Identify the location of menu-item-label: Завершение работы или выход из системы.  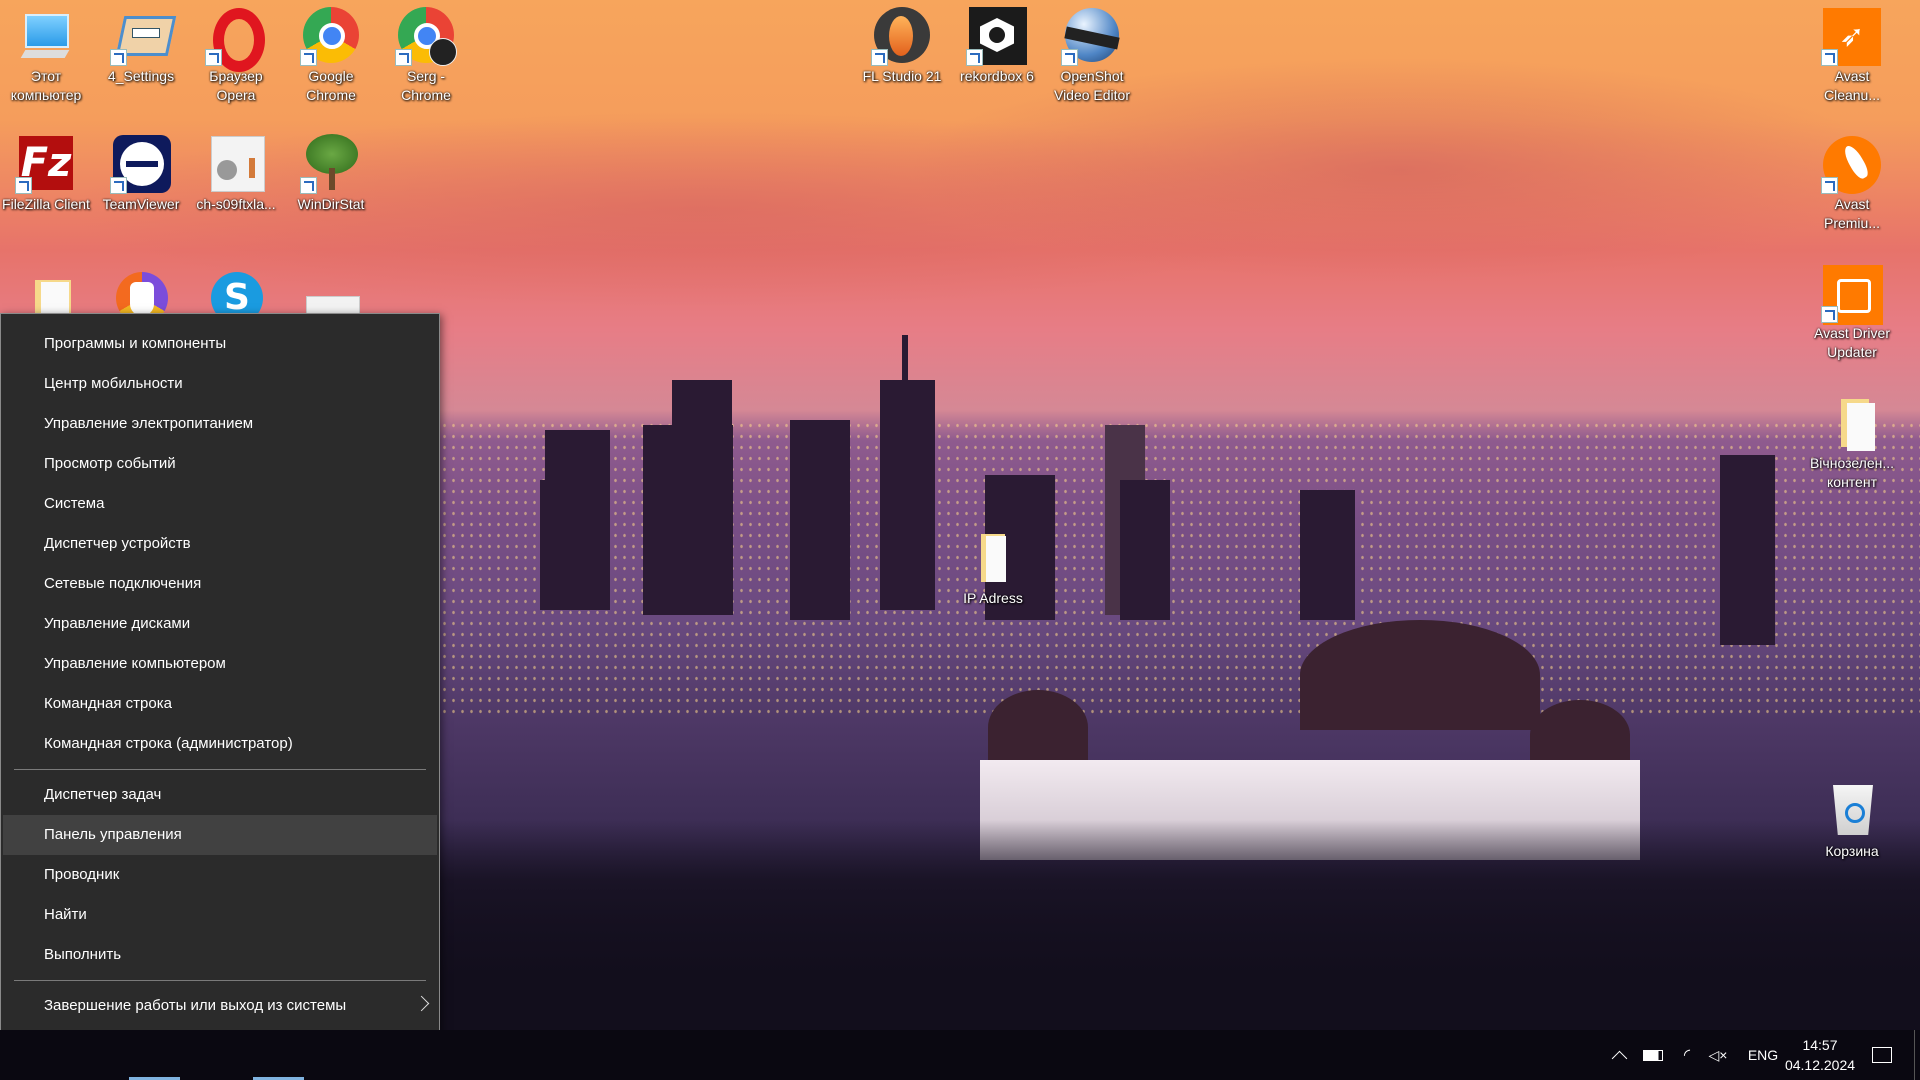
(195, 1005).